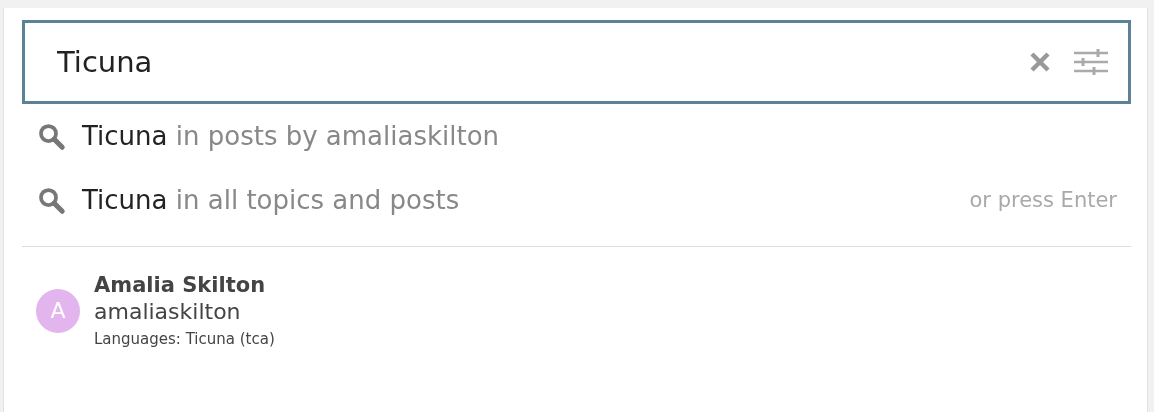 The image size is (1154, 412). I want to click on user-name: Amalia Skilton, so click(184, 285).